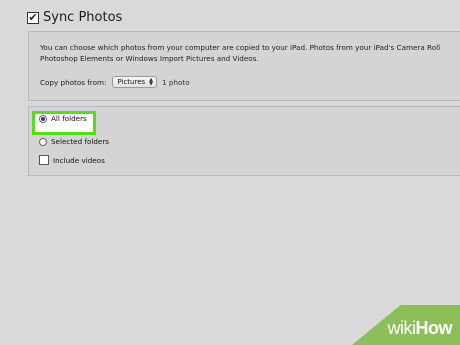 Image resolution: width=460 pixels, height=345 pixels. I want to click on watermark-suffix: How, so click(434, 328).